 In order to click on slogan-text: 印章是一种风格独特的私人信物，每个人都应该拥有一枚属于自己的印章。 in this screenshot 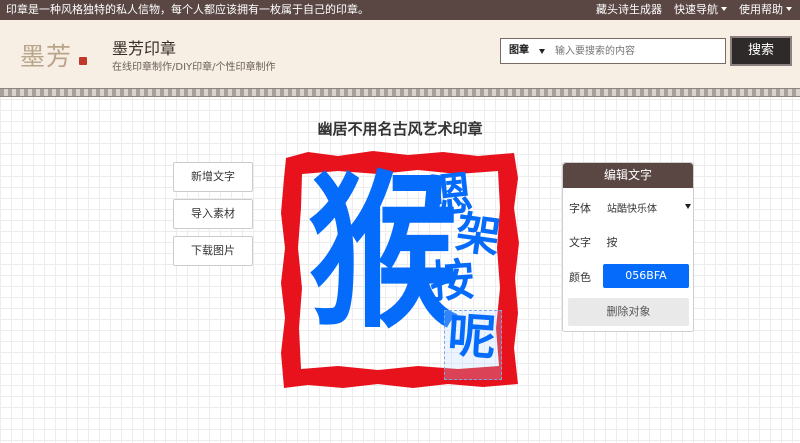, I will do `click(187, 9)`.